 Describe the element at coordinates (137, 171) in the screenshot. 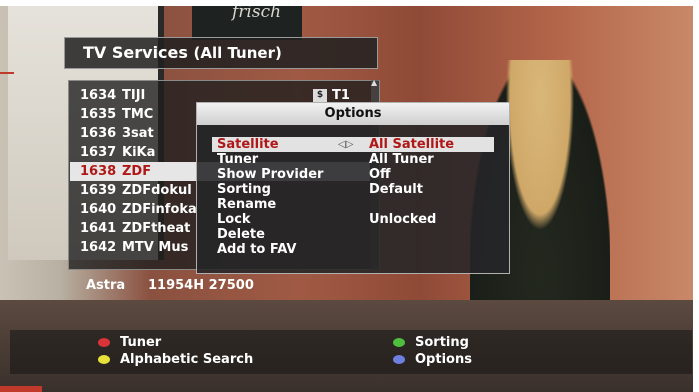

I see `channel-name: ZDF` at that location.